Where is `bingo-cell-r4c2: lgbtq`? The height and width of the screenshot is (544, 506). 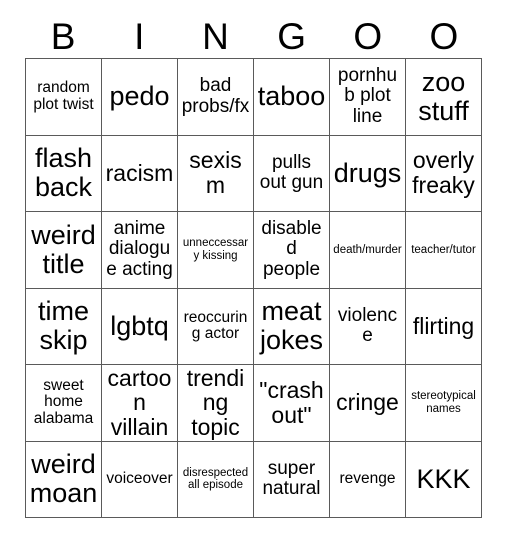
bingo-cell-r4c2: lgbtq is located at coordinates (140, 326).